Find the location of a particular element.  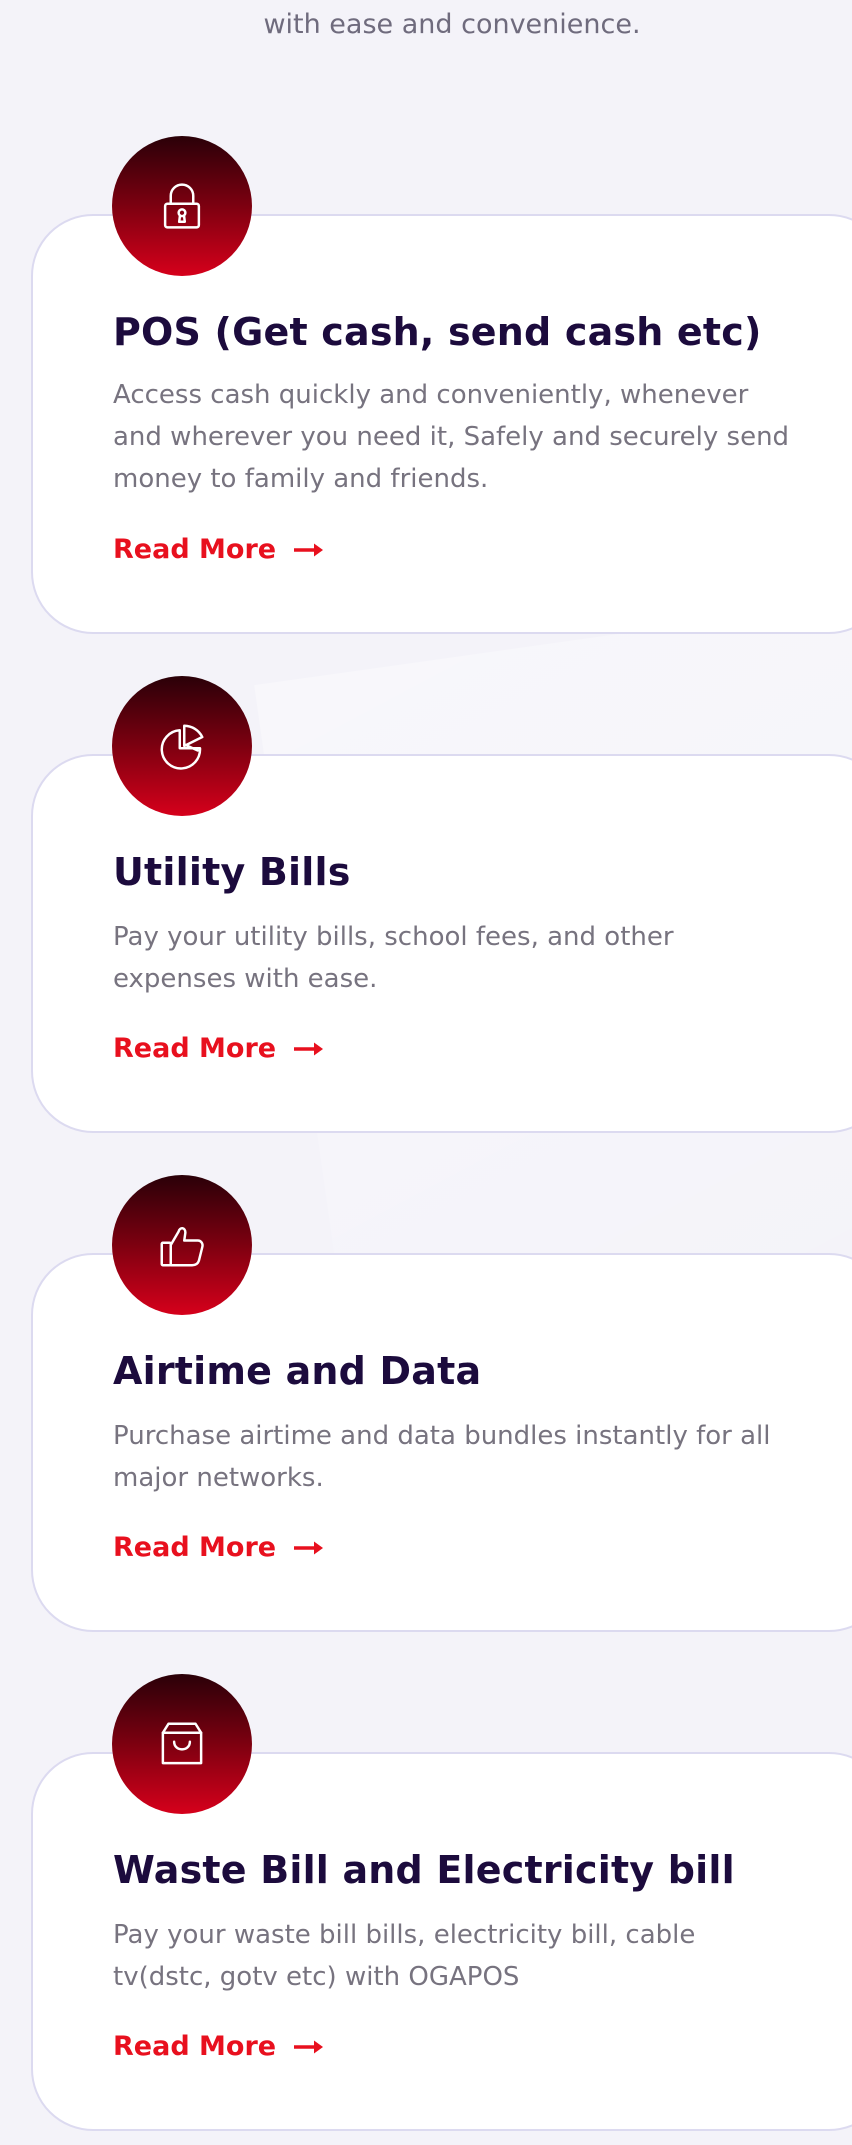

shopping-bag-icon is located at coordinates (182, 1743).